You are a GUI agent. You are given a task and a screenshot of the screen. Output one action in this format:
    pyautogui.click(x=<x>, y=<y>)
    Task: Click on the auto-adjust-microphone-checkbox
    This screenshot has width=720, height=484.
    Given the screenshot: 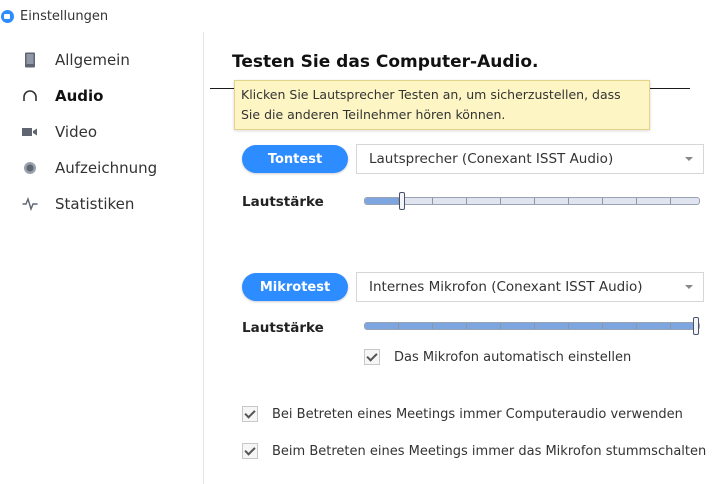 What is the action you would take?
    pyautogui.click(x=372, y=357)
    